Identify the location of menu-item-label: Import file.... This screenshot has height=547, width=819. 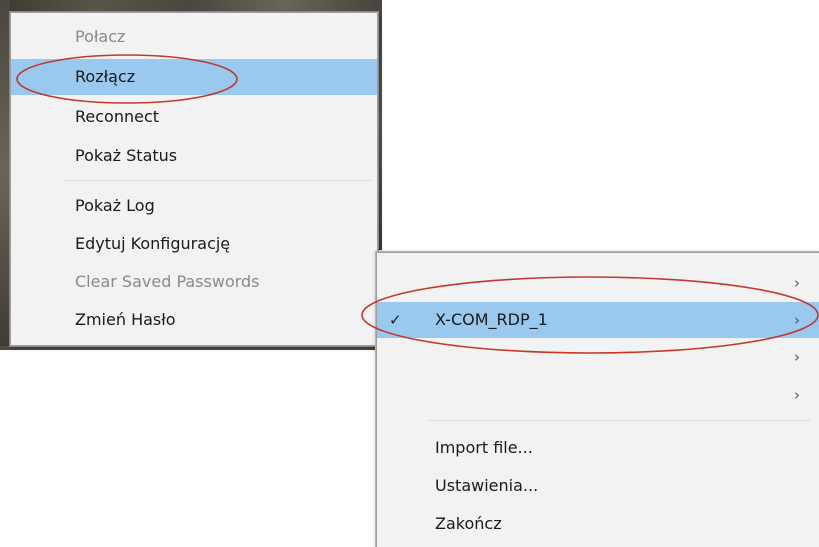
(484, 447).